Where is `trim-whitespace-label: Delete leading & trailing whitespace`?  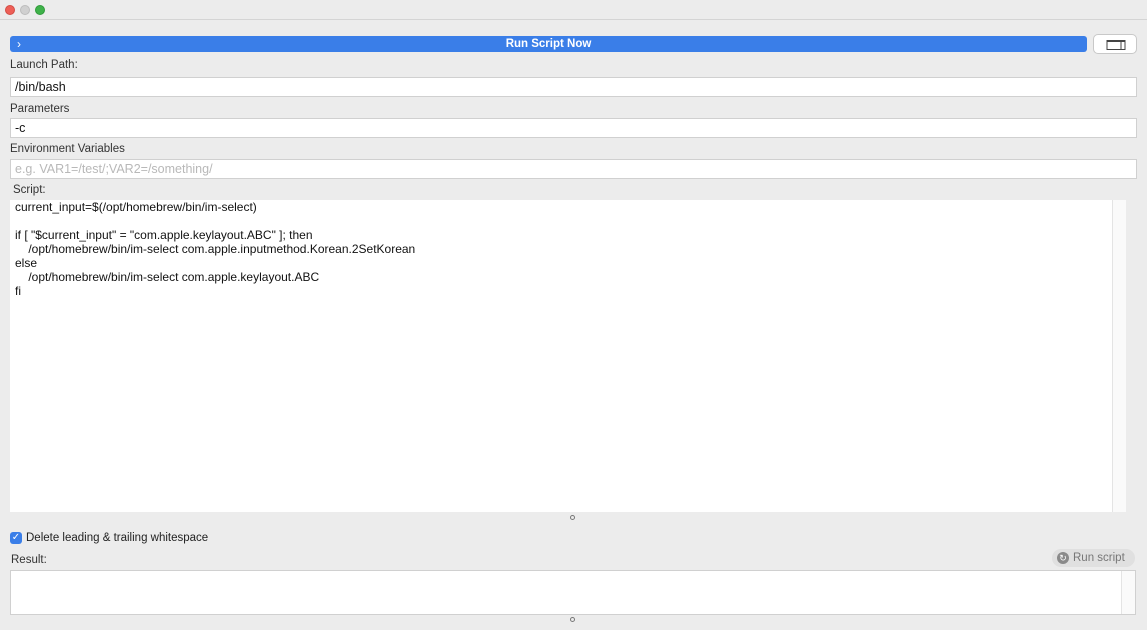 trim-whitespace-label: Delete leading & trailing whitespace is located at coordinates (117, 538).